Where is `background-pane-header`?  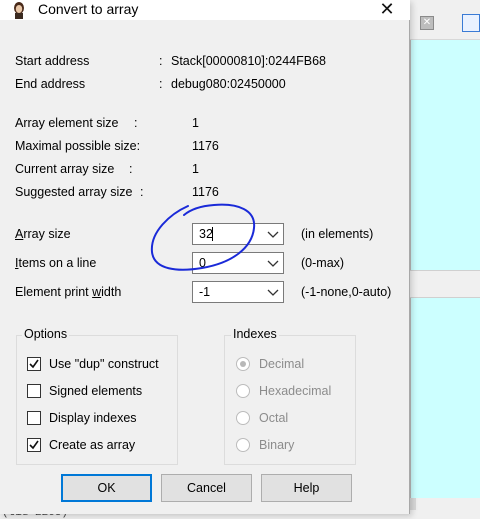
background-pane-header is located at coordinates (445, 284).